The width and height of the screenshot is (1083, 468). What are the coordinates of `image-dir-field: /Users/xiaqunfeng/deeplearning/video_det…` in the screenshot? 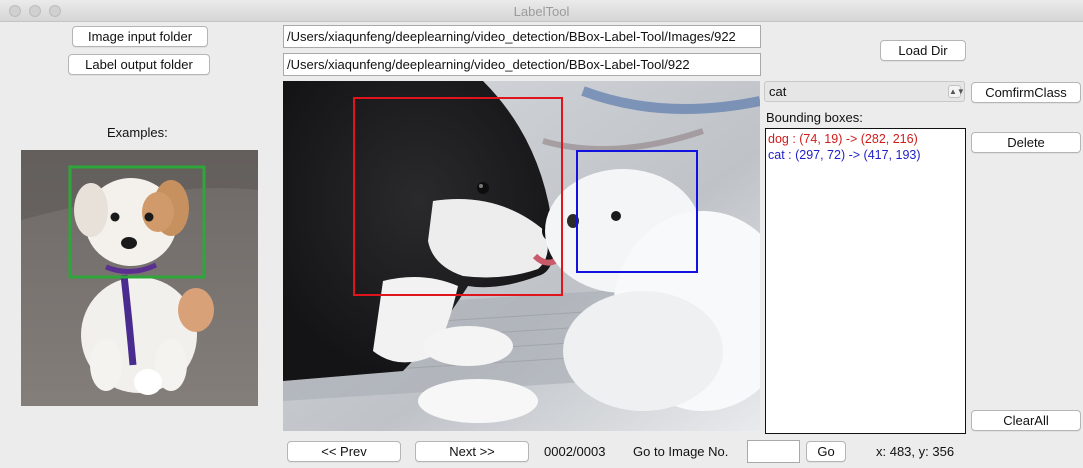 It's located at (522, 36).